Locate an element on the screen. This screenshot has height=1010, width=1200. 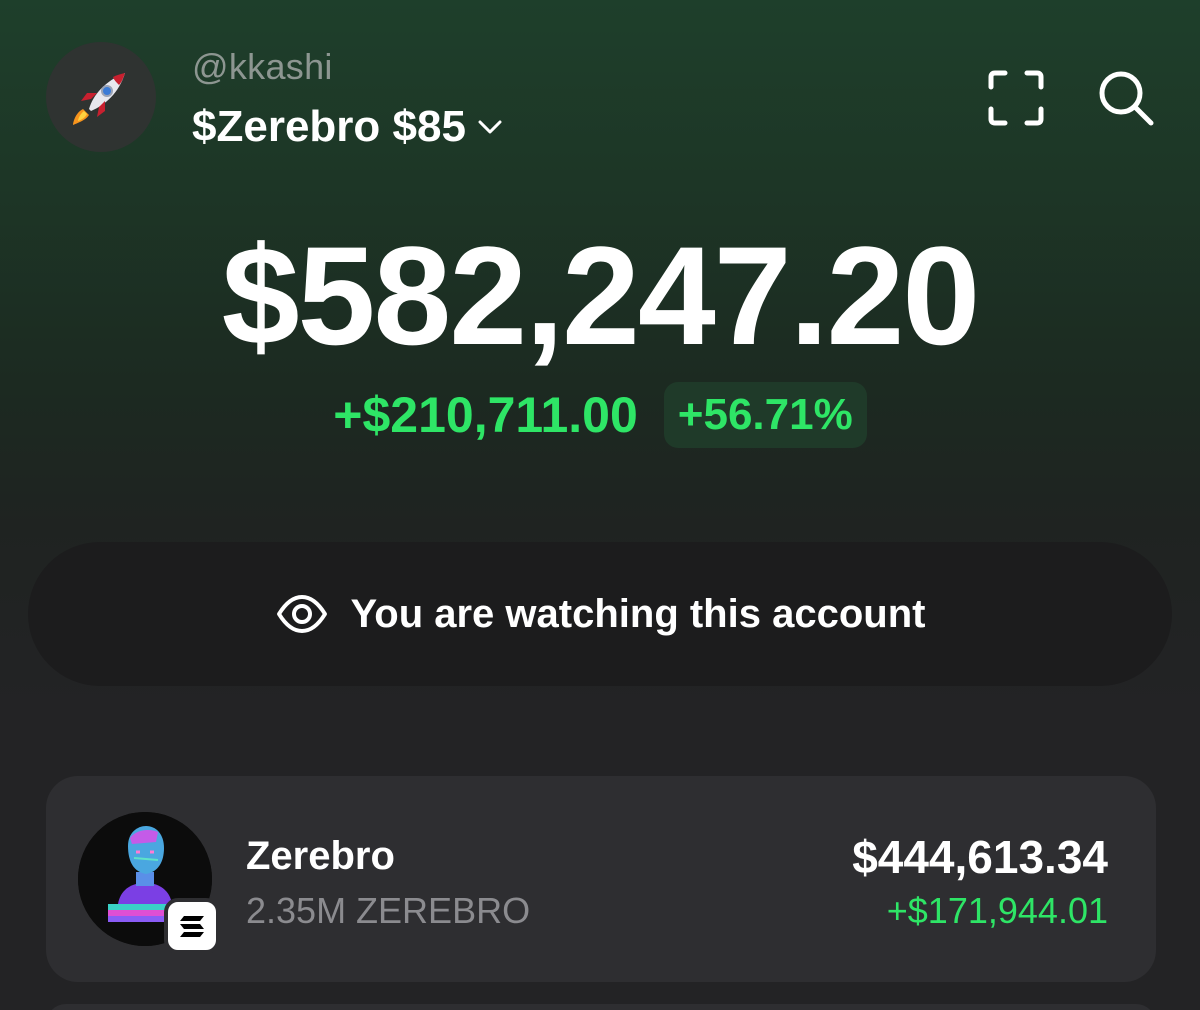
wallet-selector: $Zerebro $85 is located at coordinates (349, 127).